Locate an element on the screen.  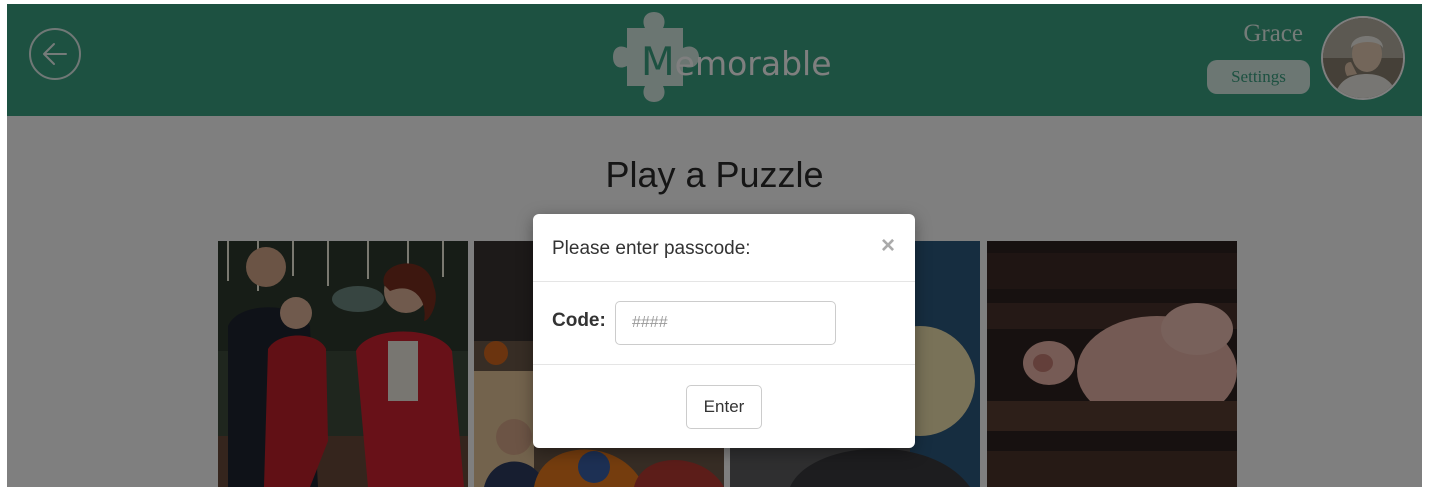
passcode-dialog: Please enter passcode: × Code: Enter is located at coordinates (724, 331).